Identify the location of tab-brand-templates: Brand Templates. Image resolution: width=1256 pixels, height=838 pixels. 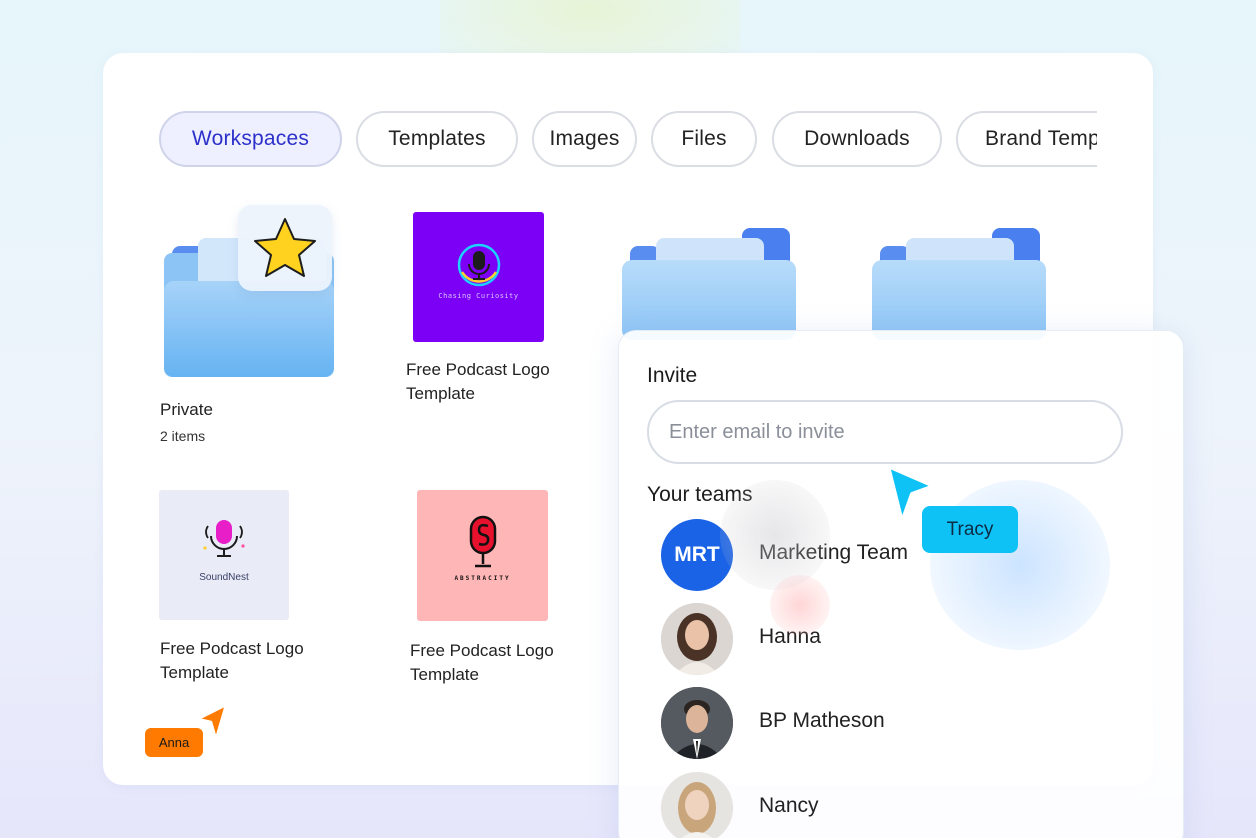
(1026, 139).